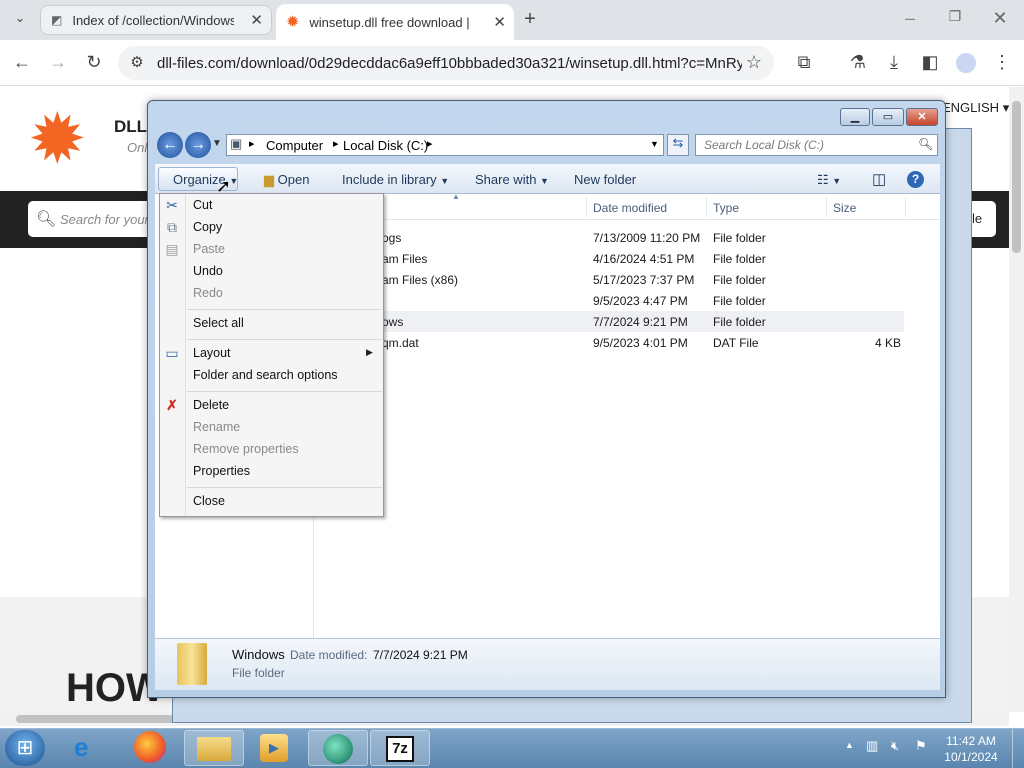 The image size is (1024, 768). I want to click on recent-pages-dropdown-icon: ▼, so click(217, 143).